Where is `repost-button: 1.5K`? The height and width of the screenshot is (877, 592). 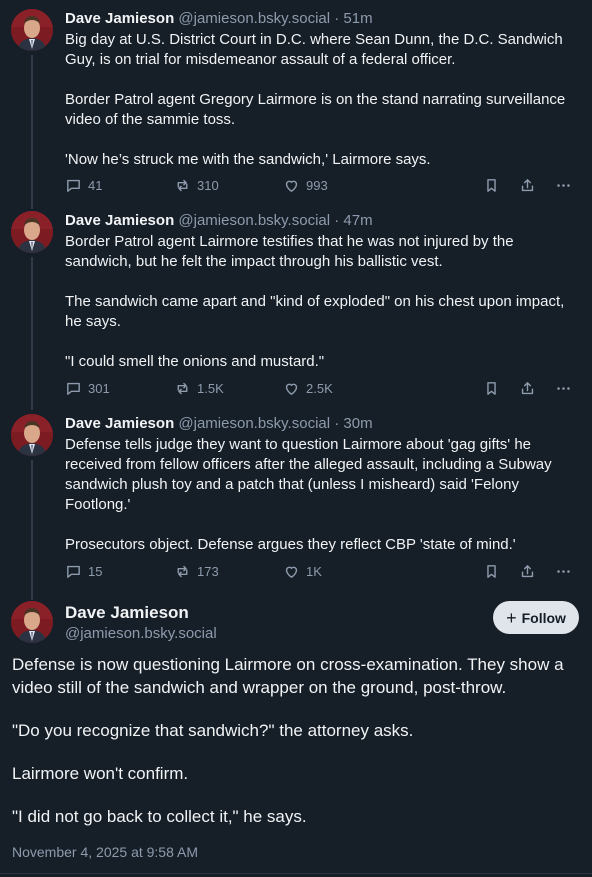 repost-button: 1.5K is located at coordinates (199, 388).